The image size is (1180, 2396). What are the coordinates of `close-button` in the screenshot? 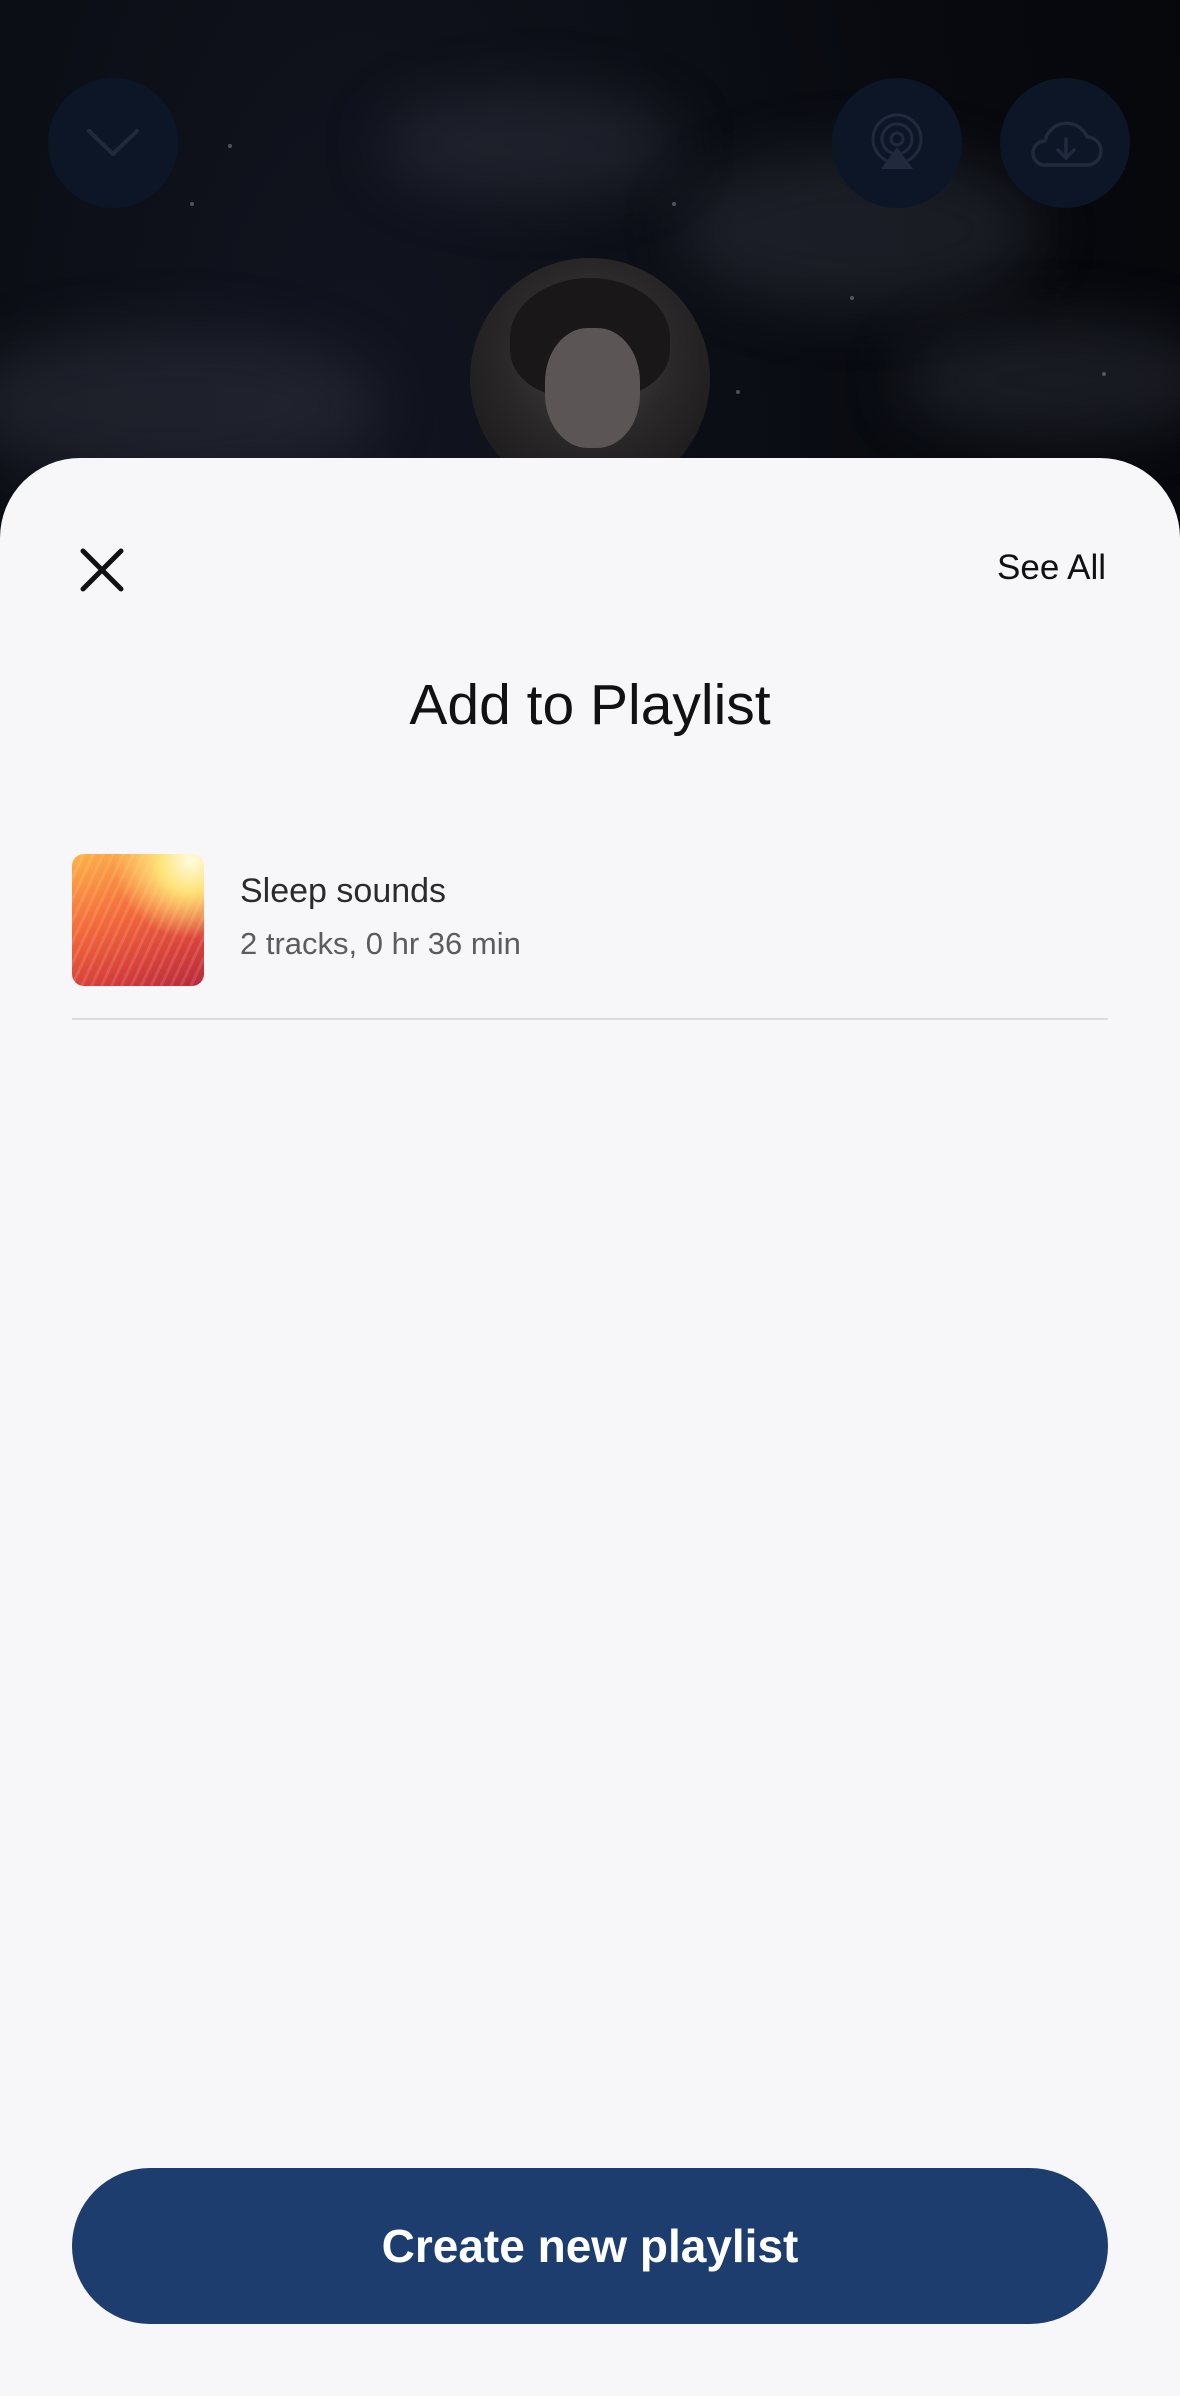 It's located at (102, 570).